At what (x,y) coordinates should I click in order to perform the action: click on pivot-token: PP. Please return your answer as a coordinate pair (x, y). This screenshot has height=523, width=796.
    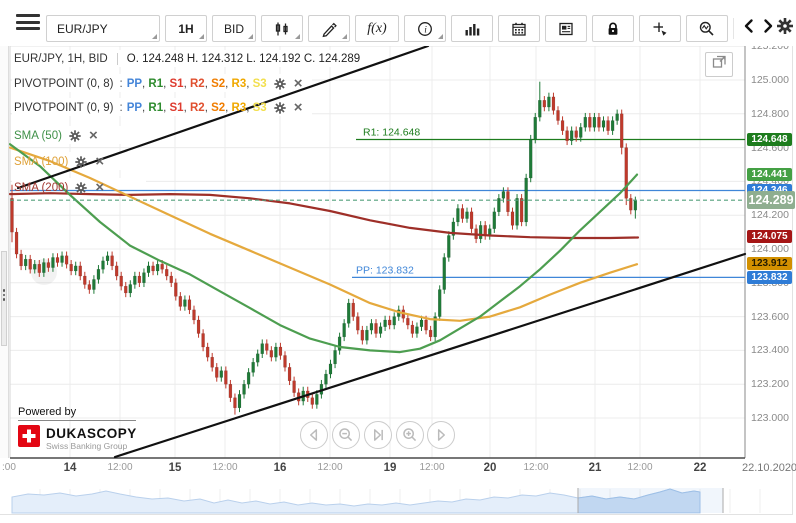
    Looking at the image, I should click on (134, 108).